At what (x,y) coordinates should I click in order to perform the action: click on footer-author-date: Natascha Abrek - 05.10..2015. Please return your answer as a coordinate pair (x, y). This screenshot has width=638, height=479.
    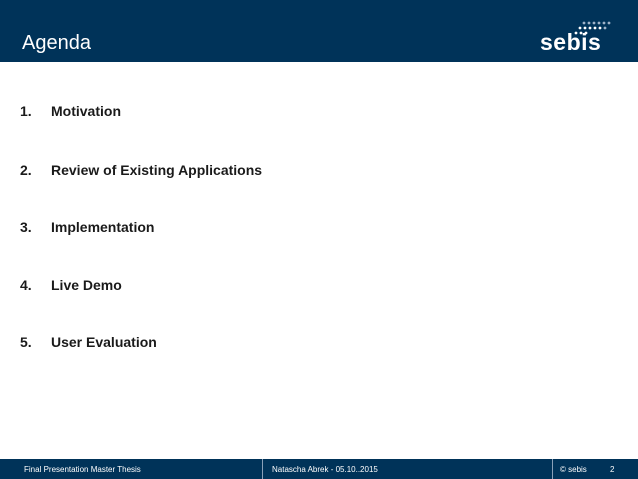
    Looking at the image, I should click on (325, 469).